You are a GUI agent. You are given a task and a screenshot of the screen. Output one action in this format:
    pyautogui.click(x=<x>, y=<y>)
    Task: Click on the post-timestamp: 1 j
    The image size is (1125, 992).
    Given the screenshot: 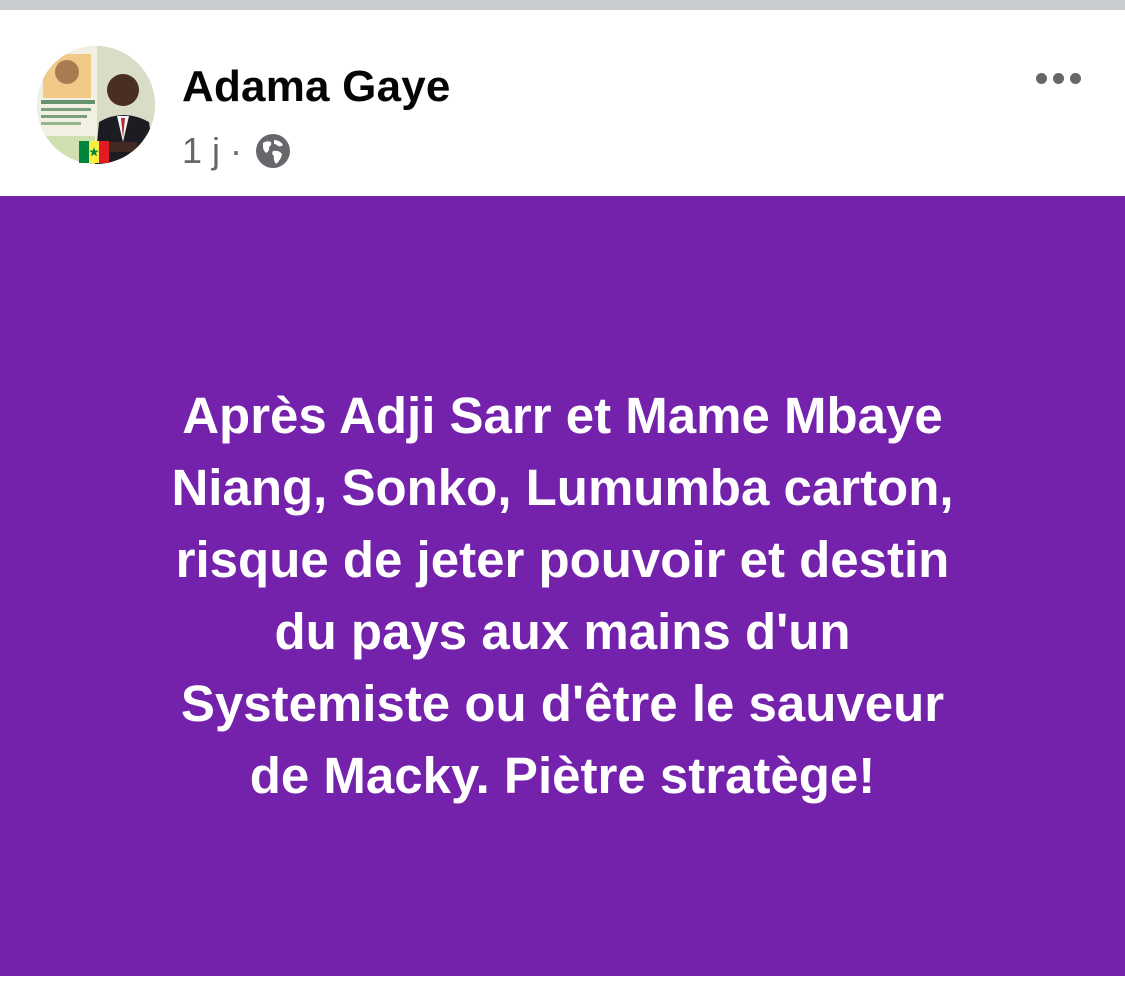 What is the action you would take?
    pyautogui.click(x=201, y=151)
    